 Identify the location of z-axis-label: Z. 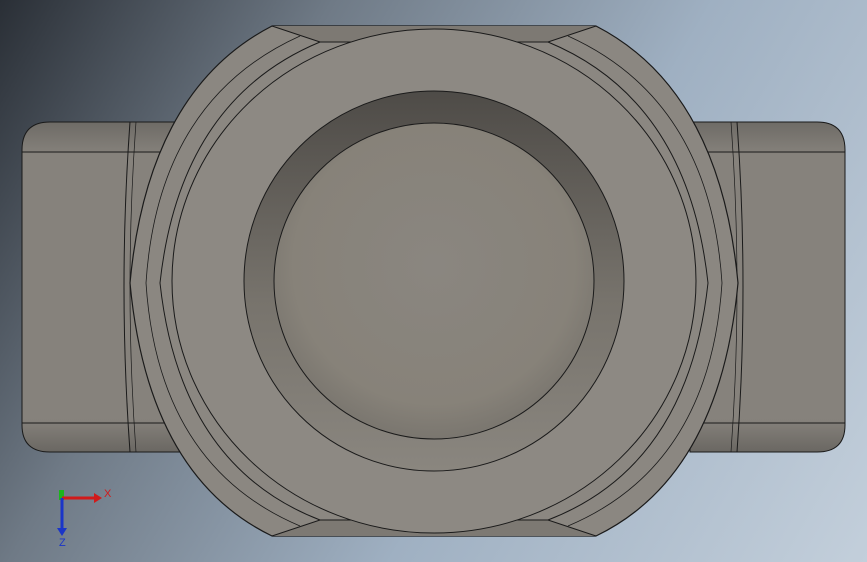
(62, 543).